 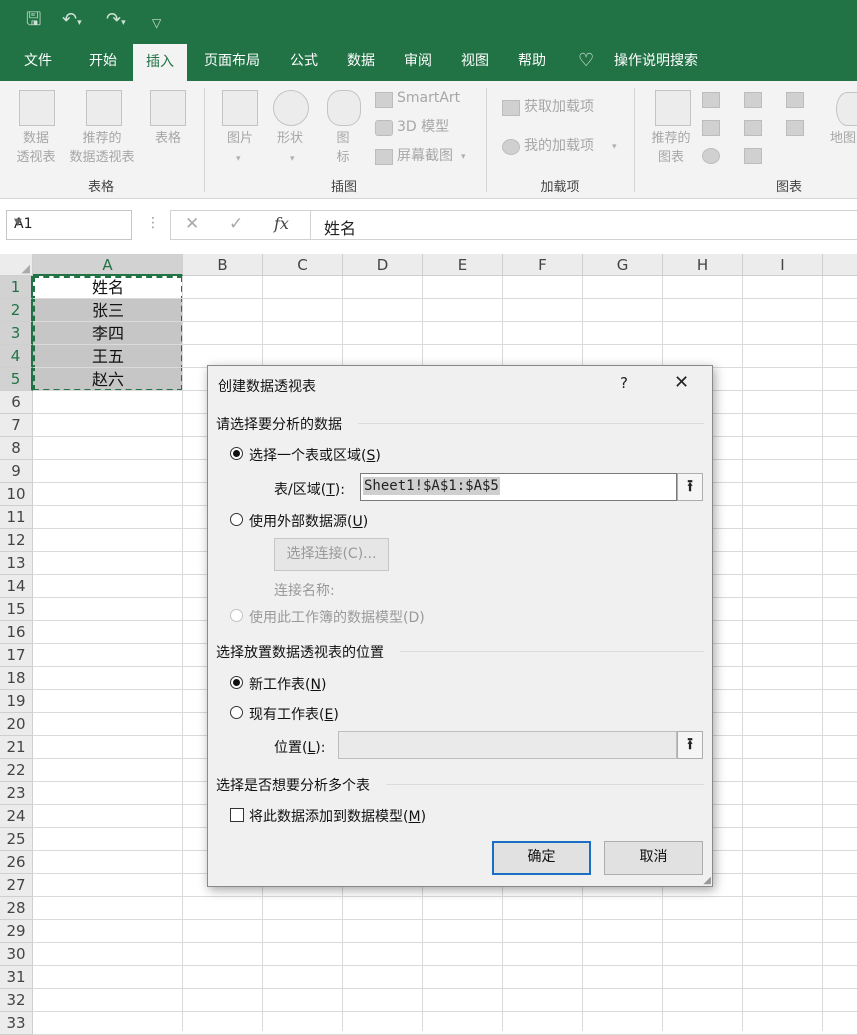 What do you see at coordinates (16, 885) in the screenshot?
I see `row-header: 27` at bounding box center [16, 885].